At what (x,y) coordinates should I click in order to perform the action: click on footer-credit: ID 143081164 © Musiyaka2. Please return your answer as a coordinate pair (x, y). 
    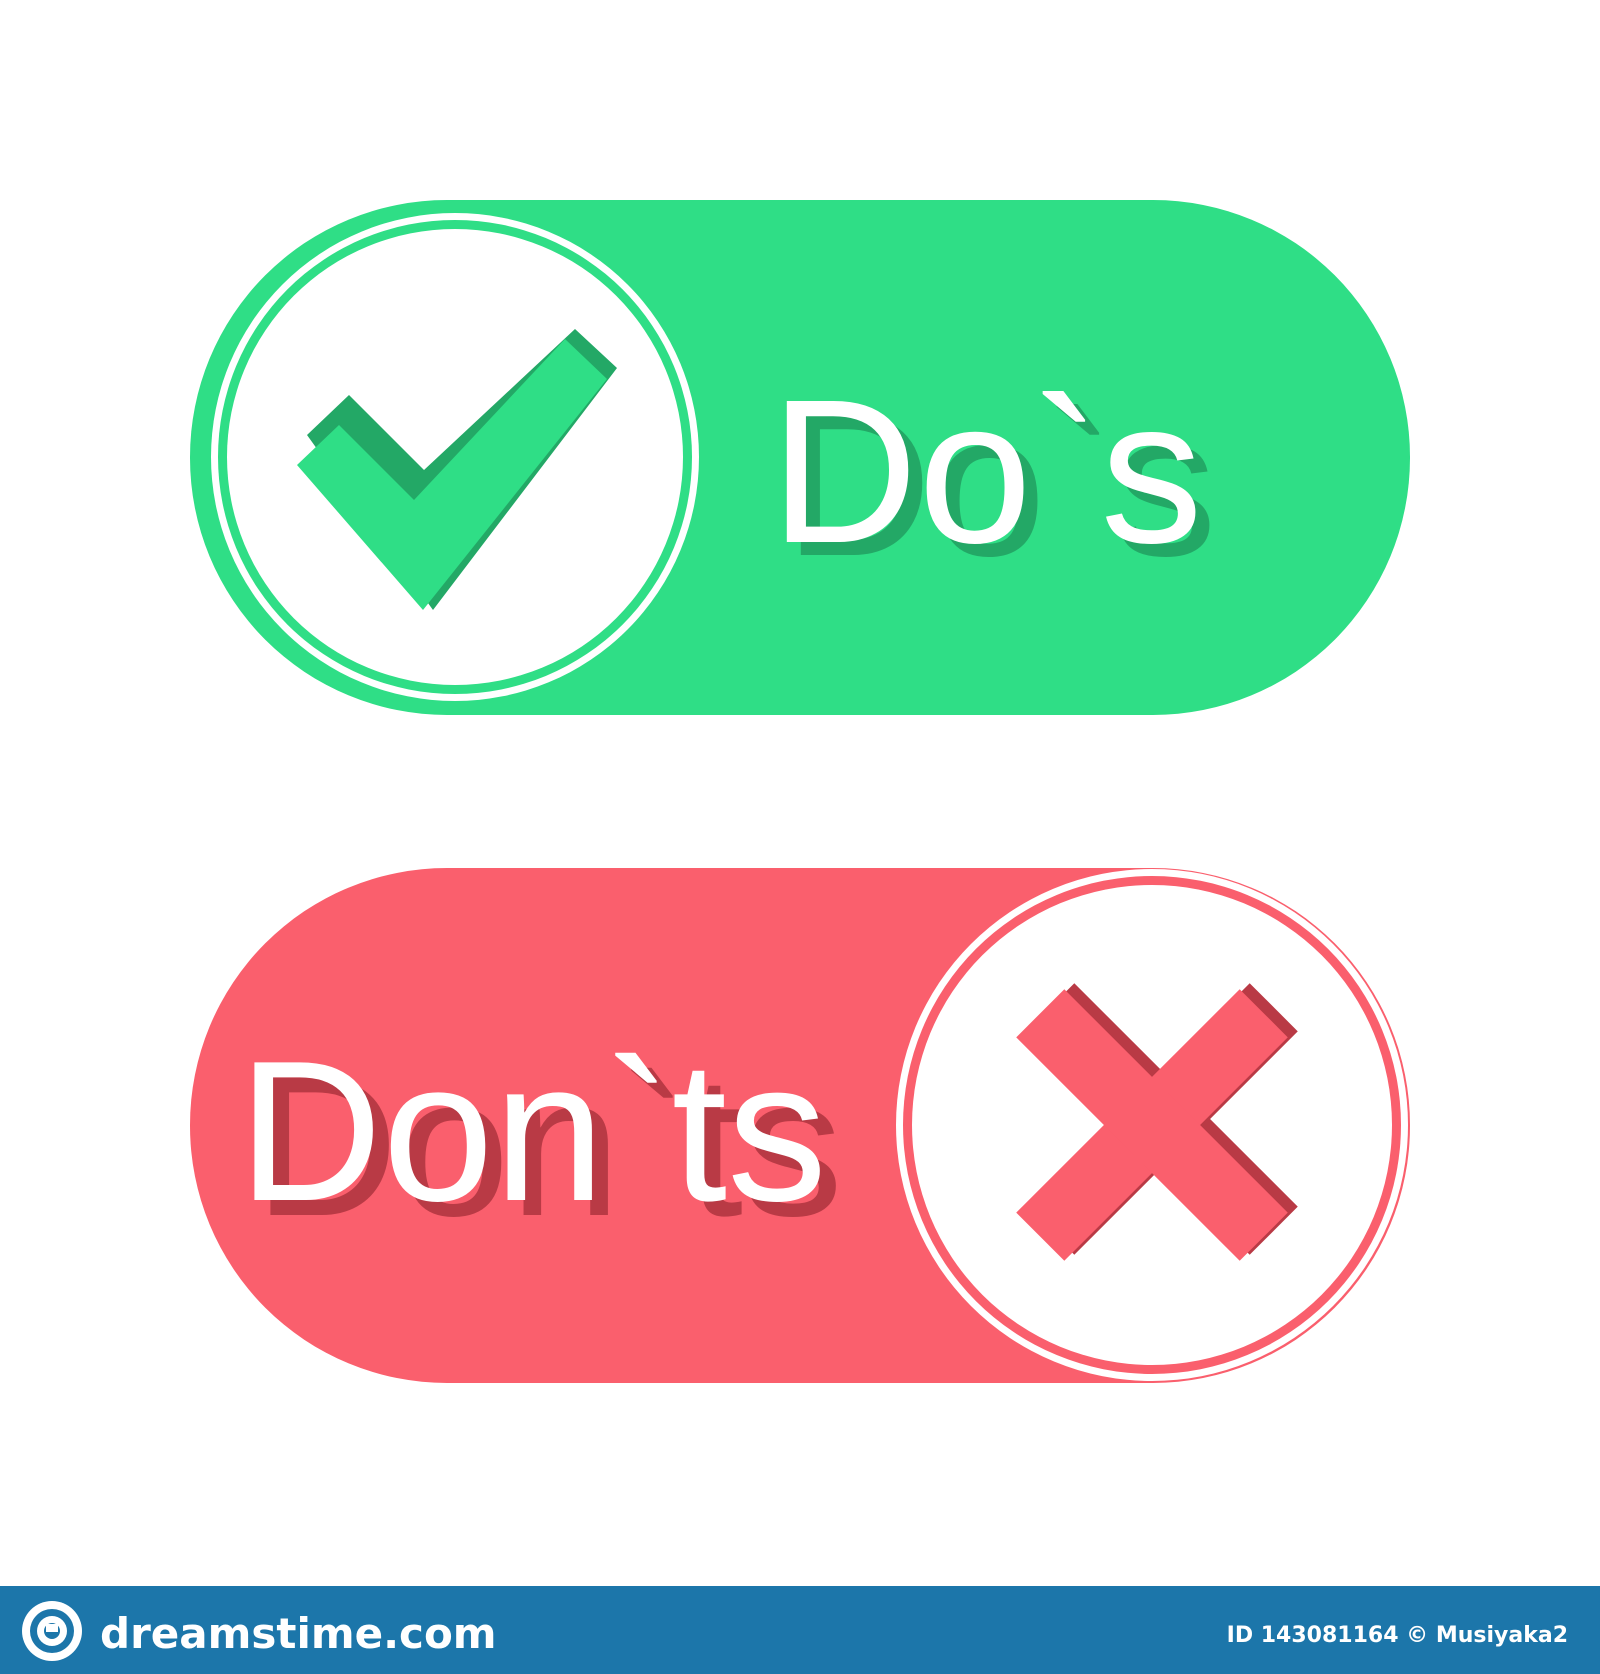
    Looking at the image, I should click on (1397, 1635).